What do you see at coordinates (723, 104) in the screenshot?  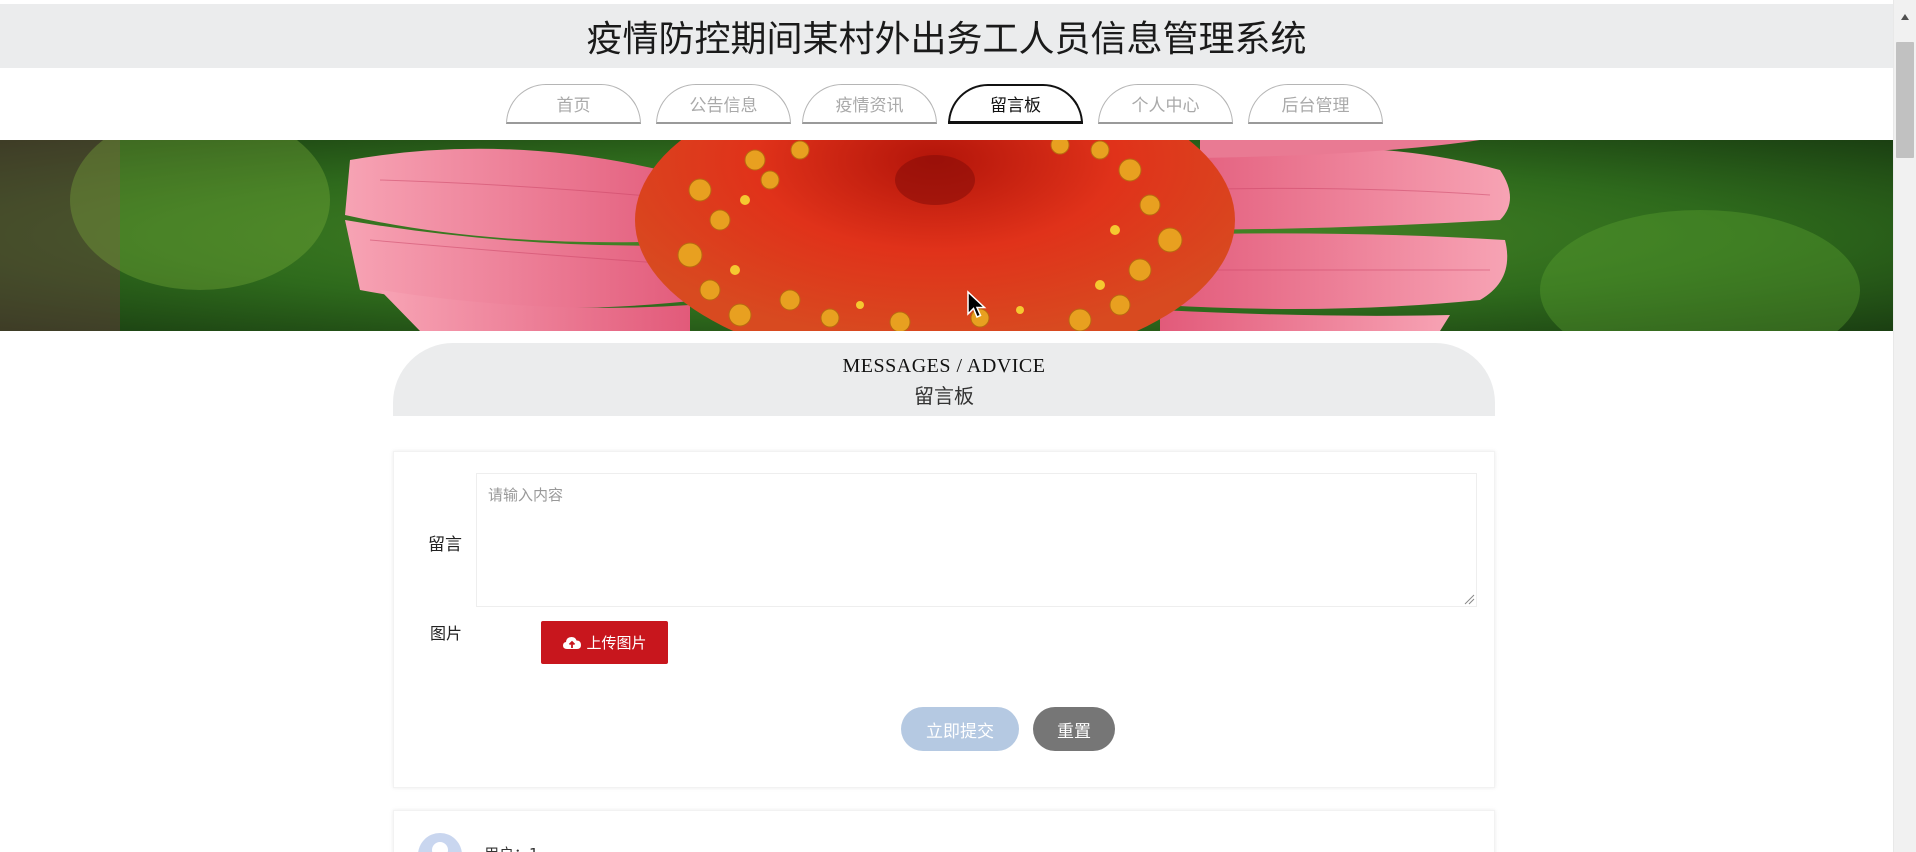 I see `nav-tab-announcements: 公告信息` at bounding box center [723, 104].